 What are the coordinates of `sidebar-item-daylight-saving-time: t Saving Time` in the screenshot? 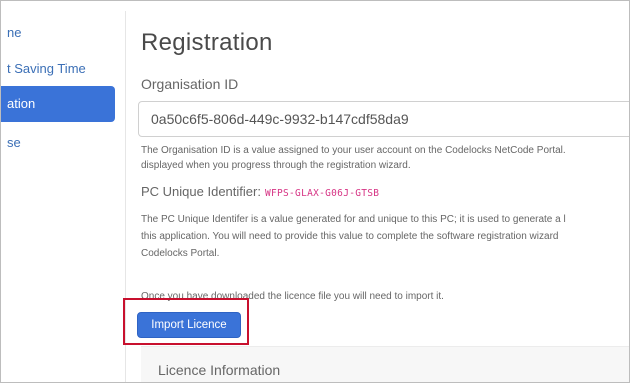 It's located at (58, 69).